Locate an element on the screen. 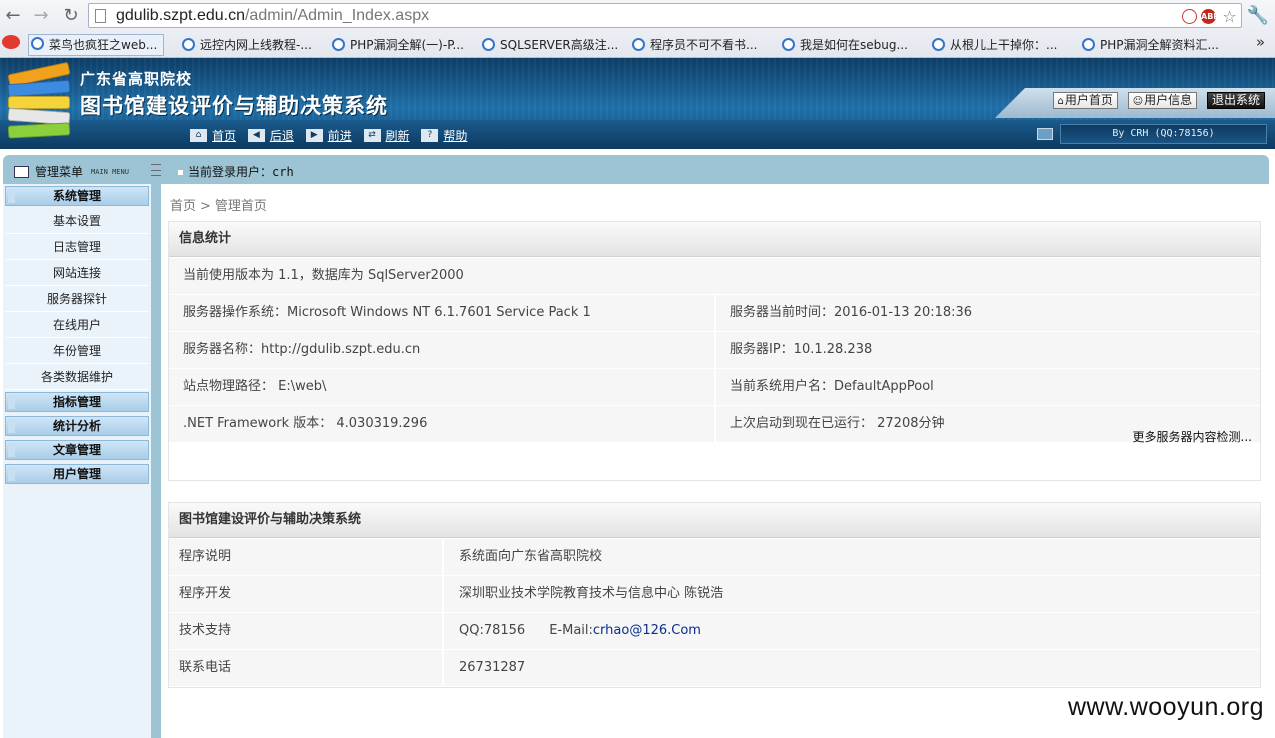 This screenshot has width=1275, height=738. server-ip: 服务器IP：10.1.28.238 is located at coordinates (793, 350).